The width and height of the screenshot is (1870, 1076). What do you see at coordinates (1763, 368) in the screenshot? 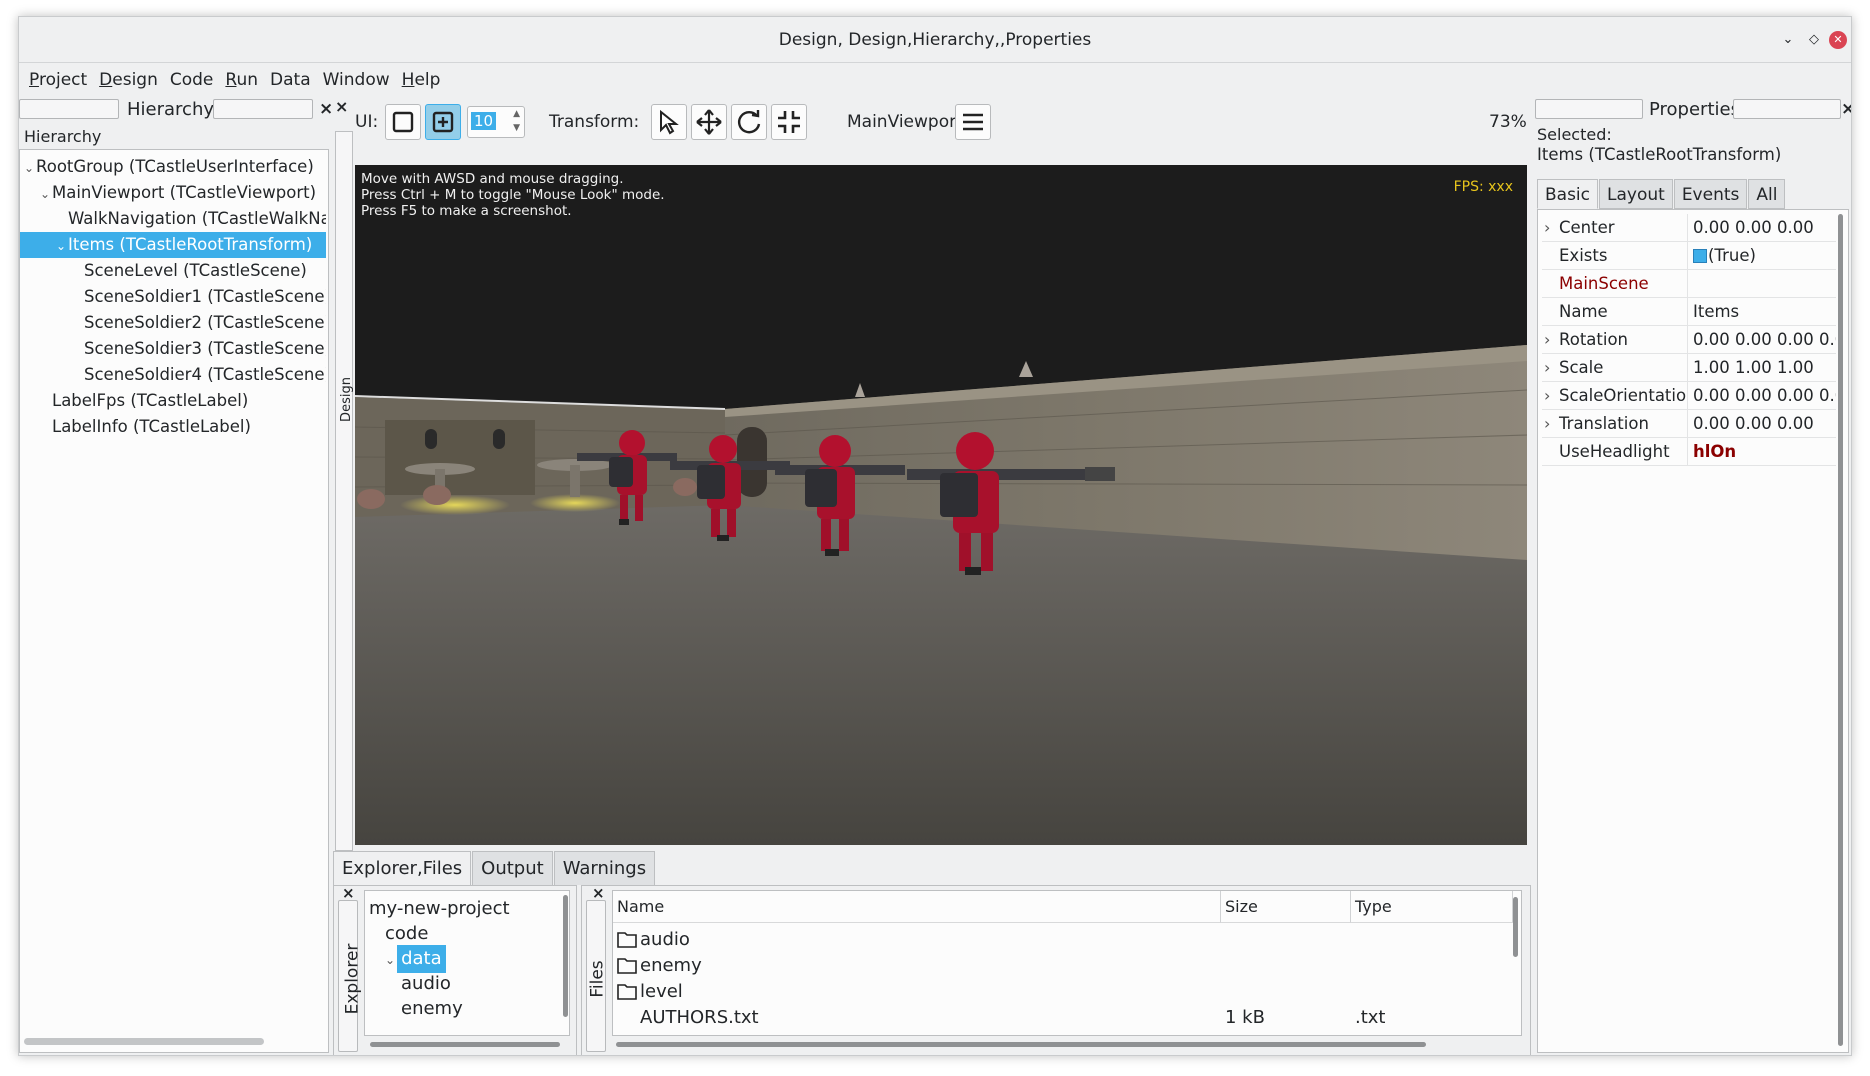
I see `property-value: 1.00 1.00 1.00` at bounding box center [1763, 368].